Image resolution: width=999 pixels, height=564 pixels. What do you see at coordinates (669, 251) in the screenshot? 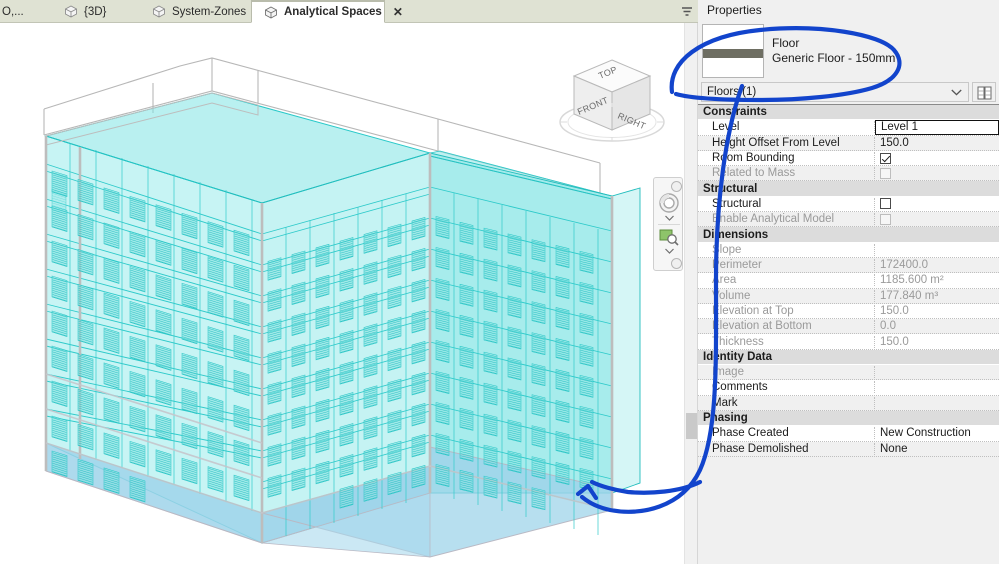
I see `zoom-tools-chevron-down-icon` at bounding box center [669, 251].